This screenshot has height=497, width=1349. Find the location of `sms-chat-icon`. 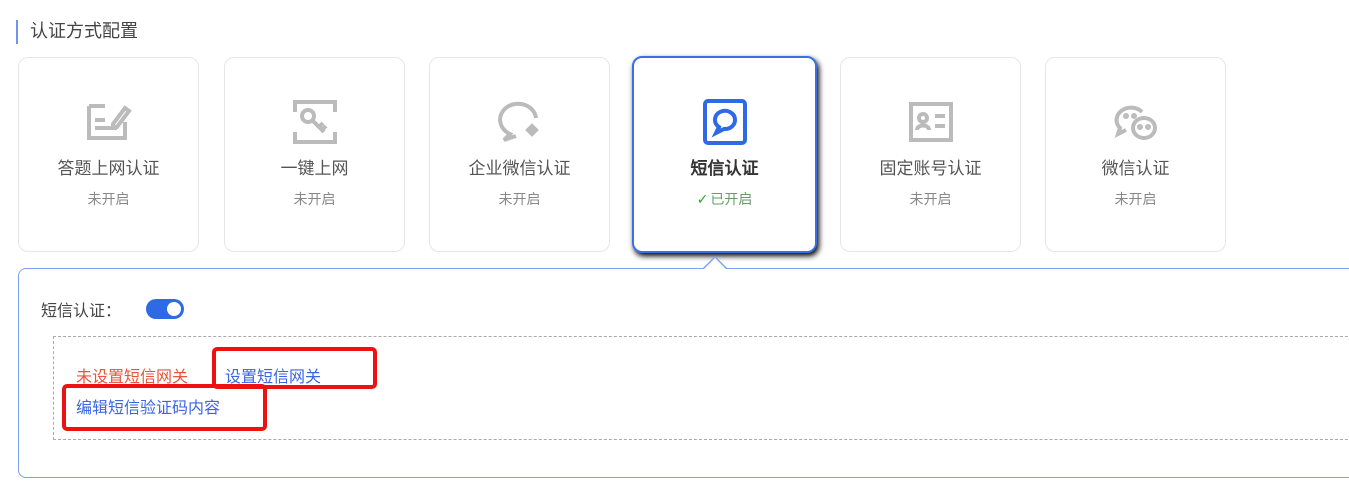

sms-chat-icon is located at coordinates (724, 122).